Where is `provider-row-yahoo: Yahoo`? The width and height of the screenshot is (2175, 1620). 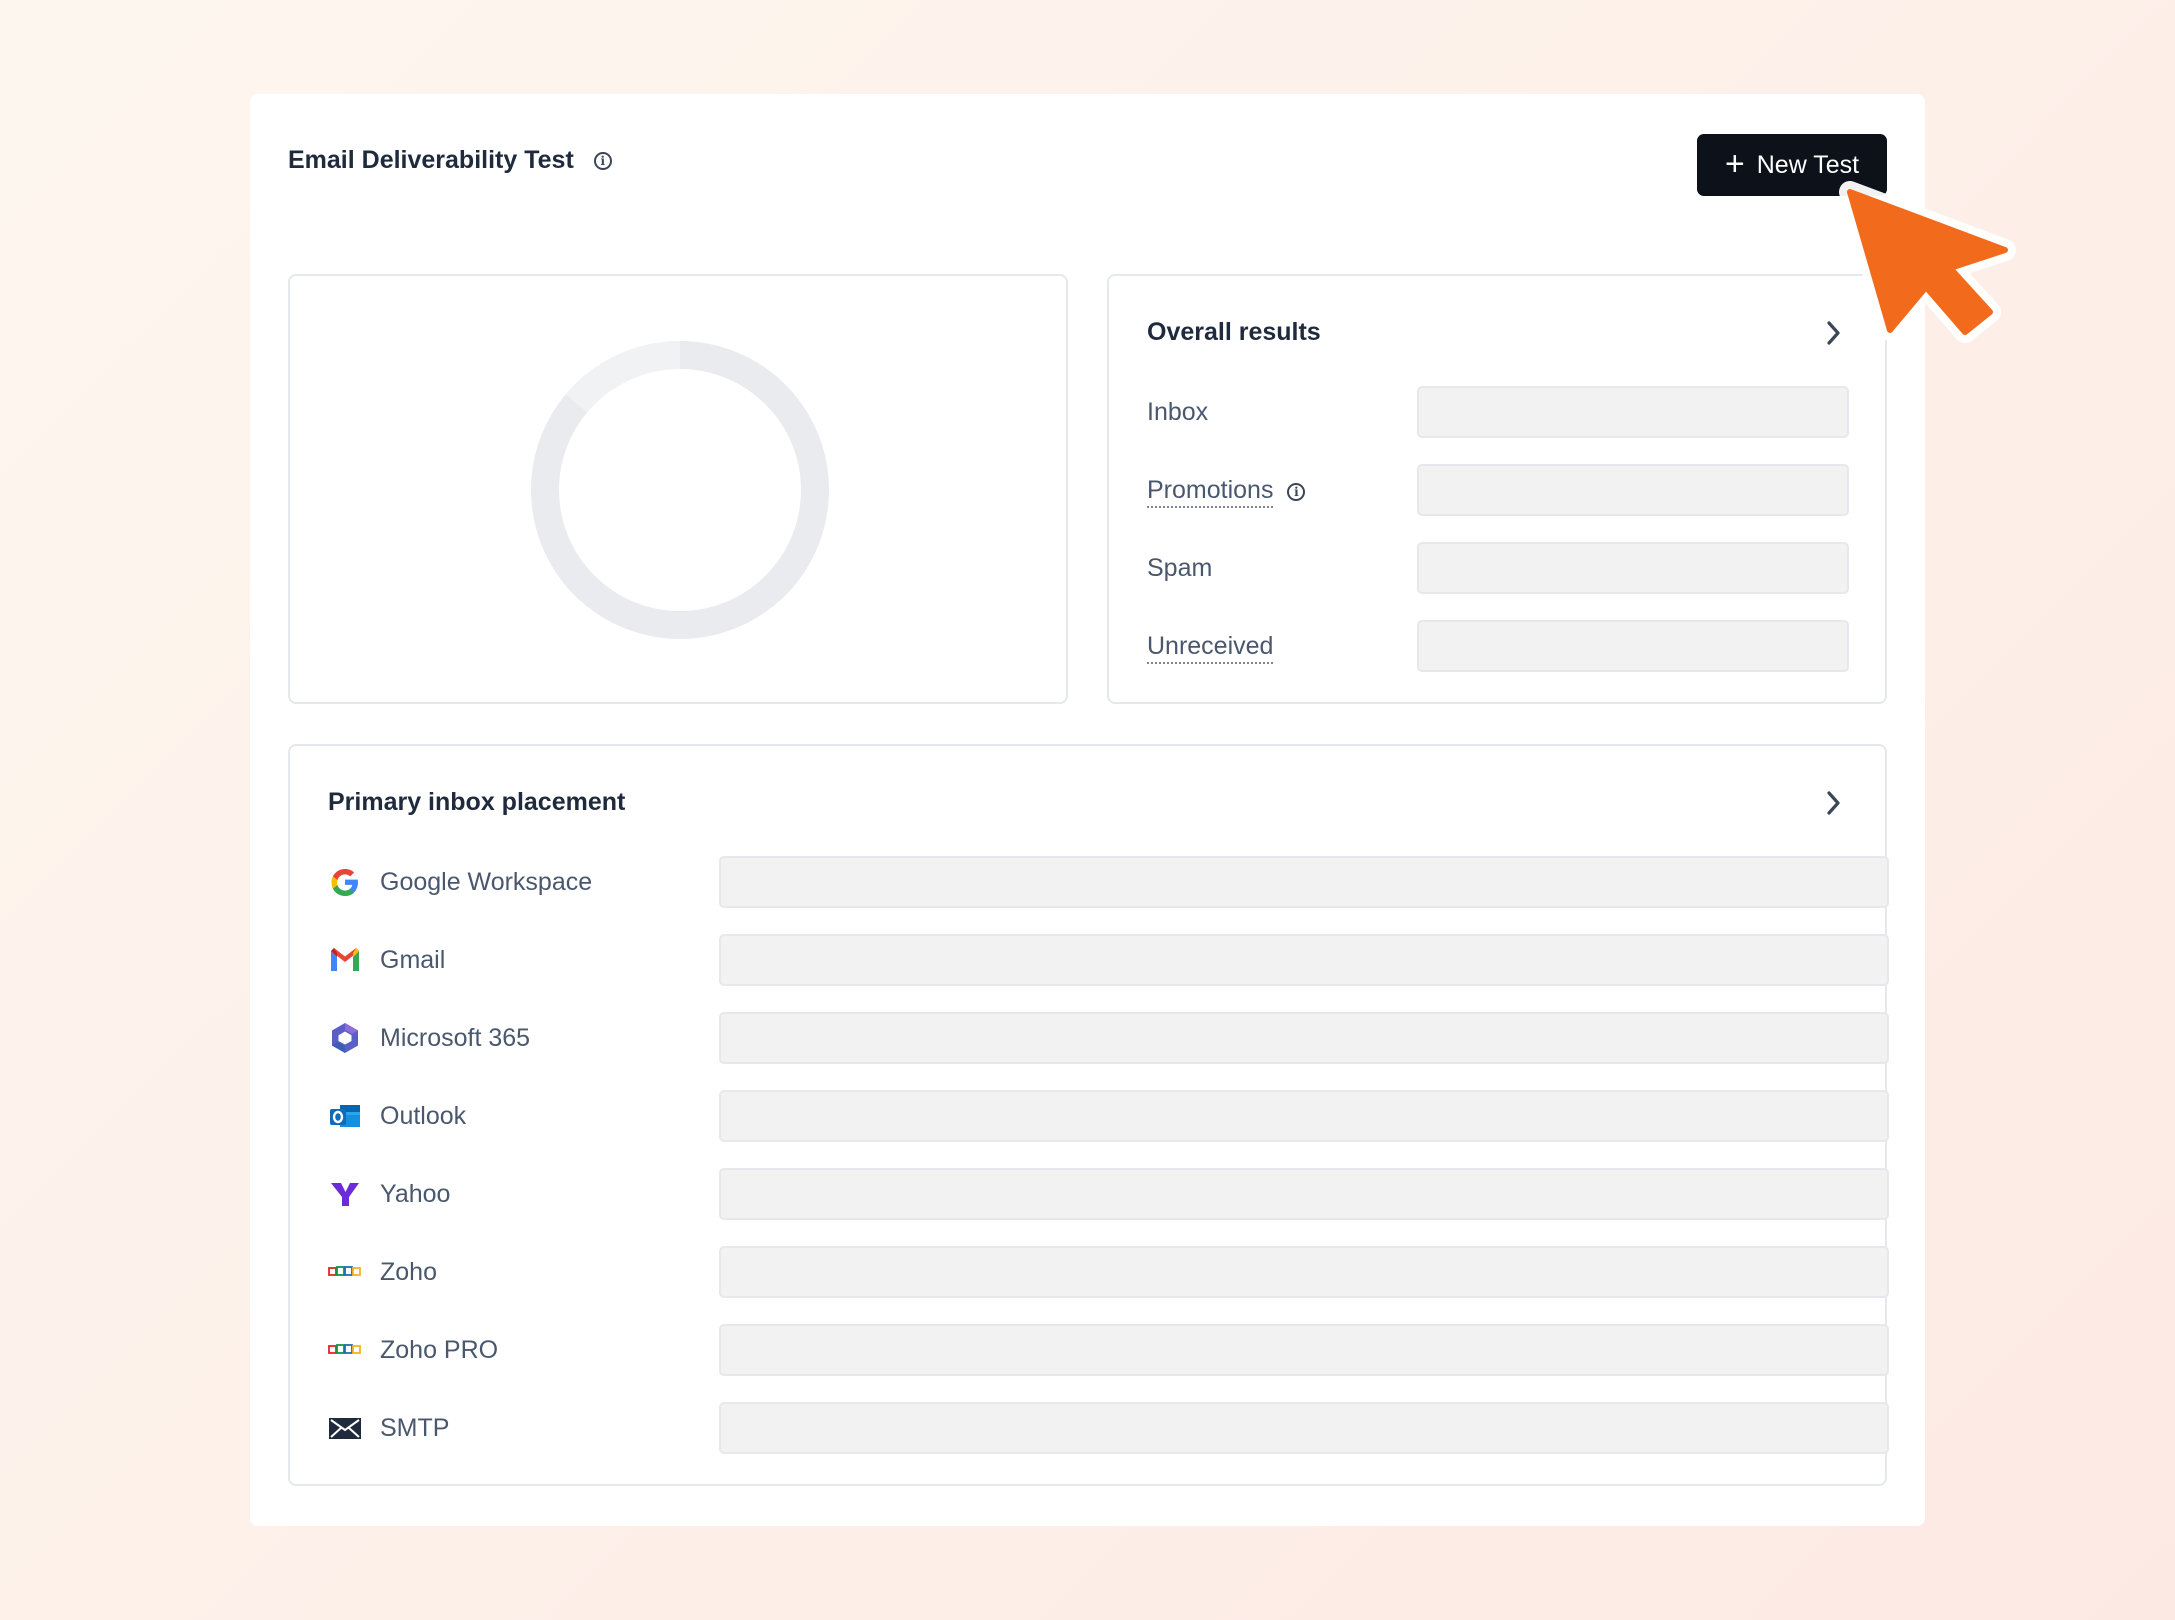
provider-row-yahoo: Yahoo is located at coordinates (1108, 1194).